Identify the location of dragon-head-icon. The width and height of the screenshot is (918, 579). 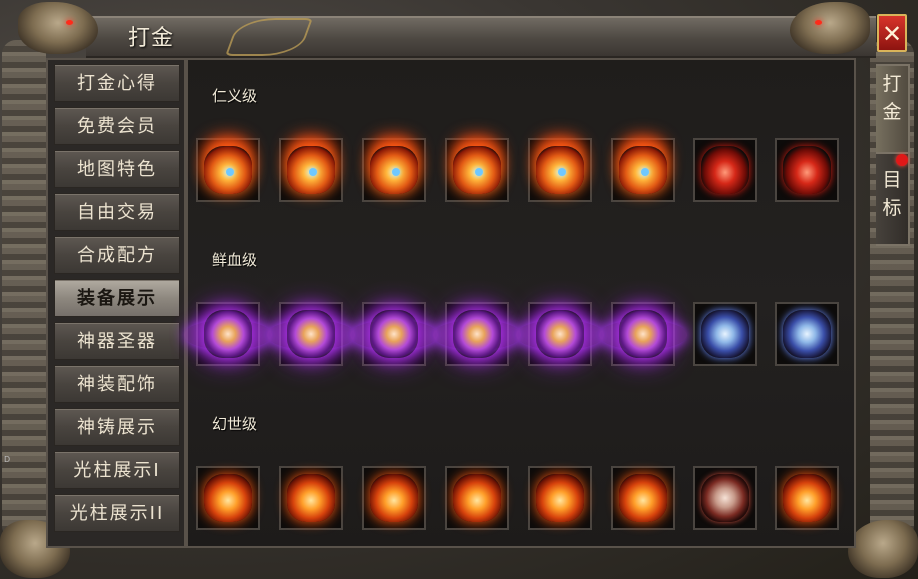
(830, 28).